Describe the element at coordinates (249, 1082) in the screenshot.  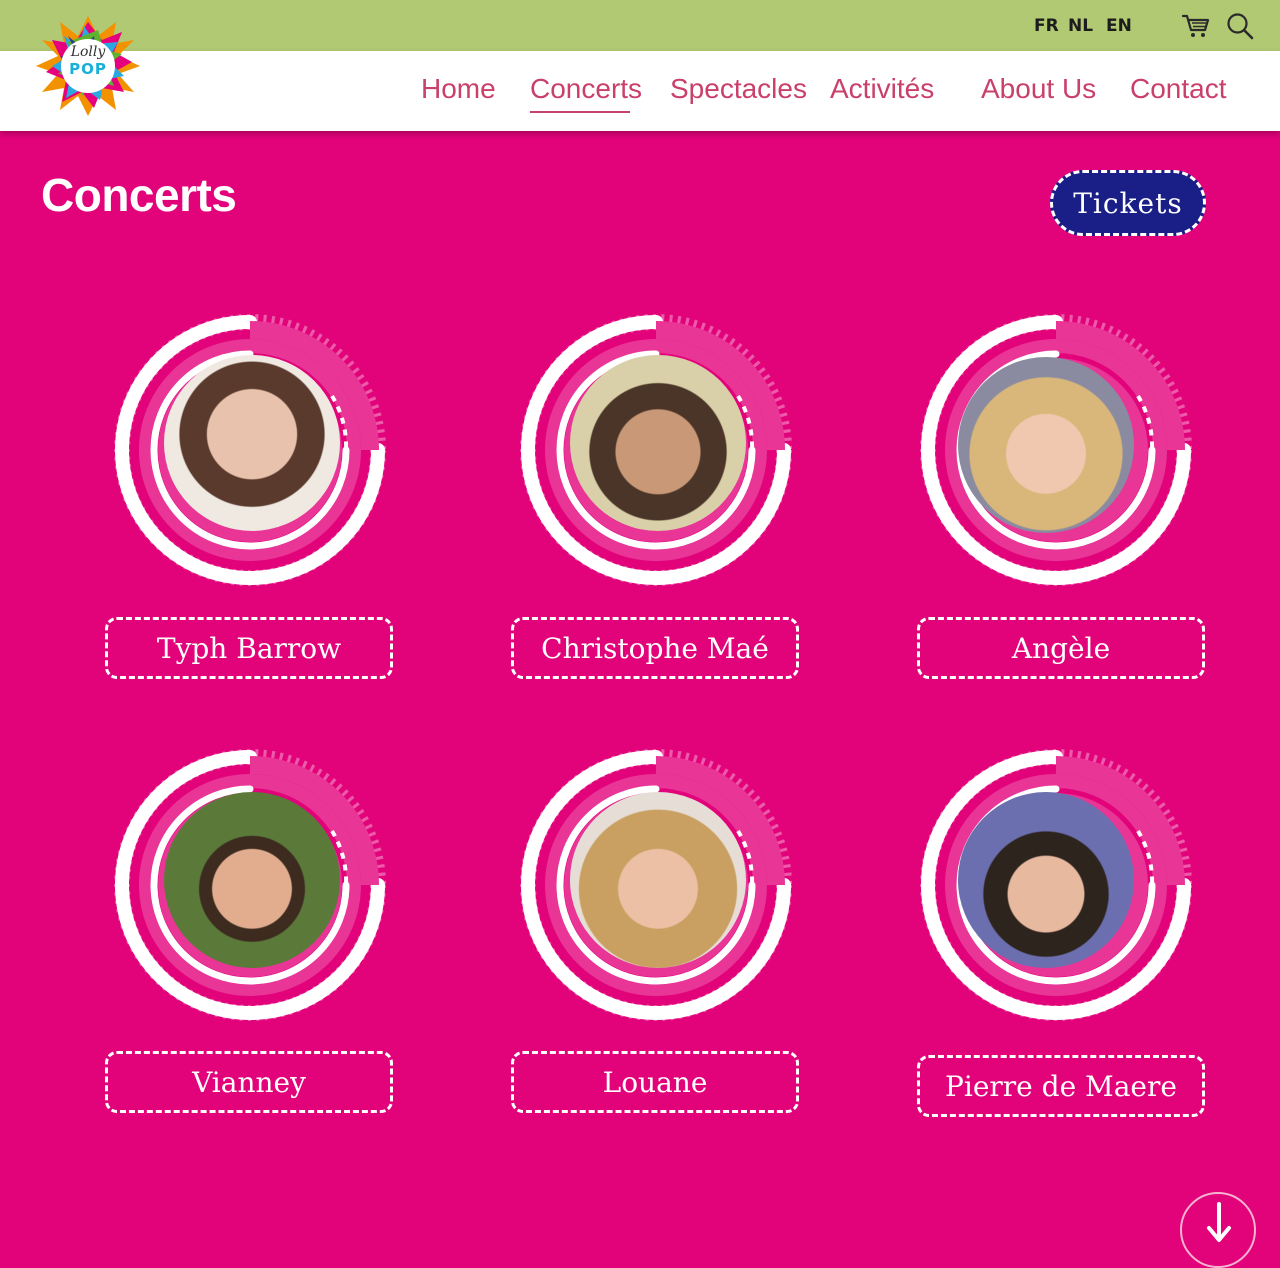
I see `artist-name-button: Vianney` at that location.